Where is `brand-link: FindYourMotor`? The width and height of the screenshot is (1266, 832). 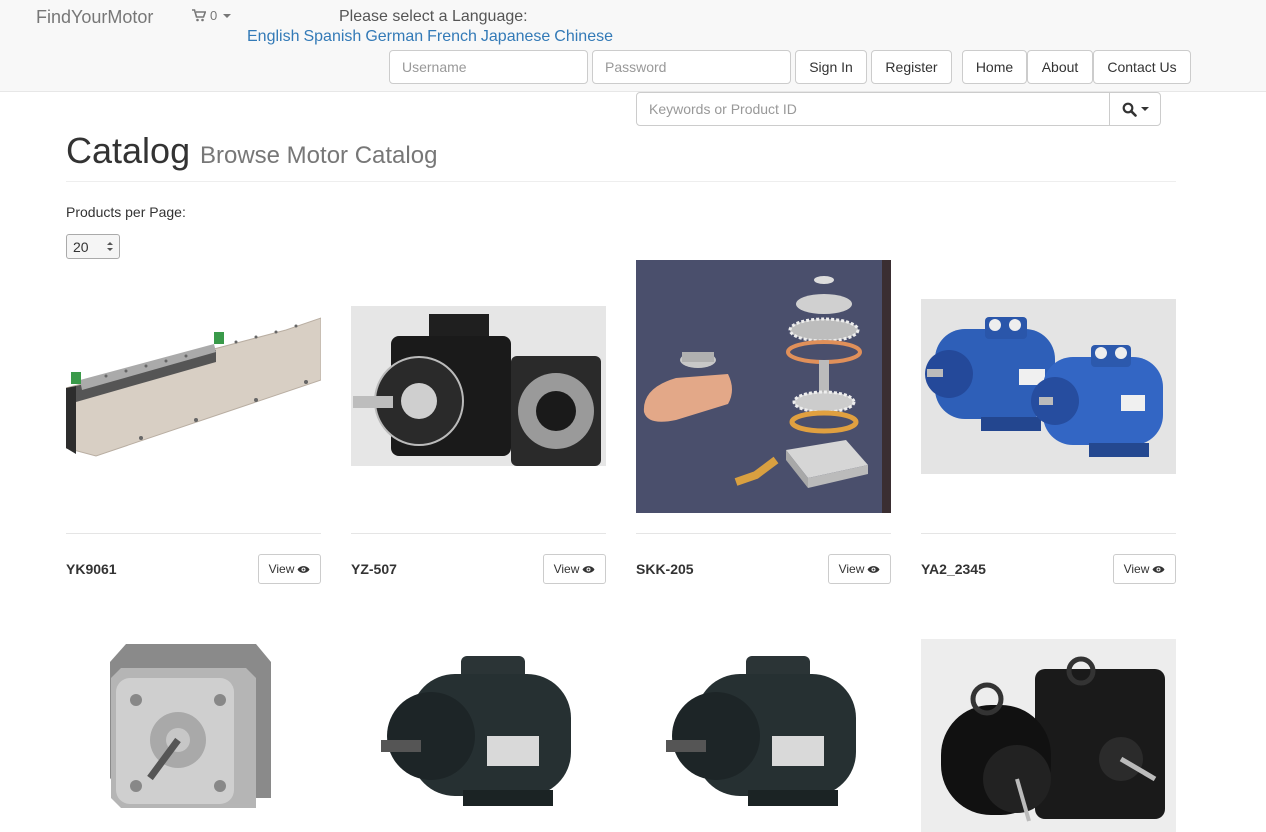
brand-link: FindYourMotor is located at coordinates (94, 17).